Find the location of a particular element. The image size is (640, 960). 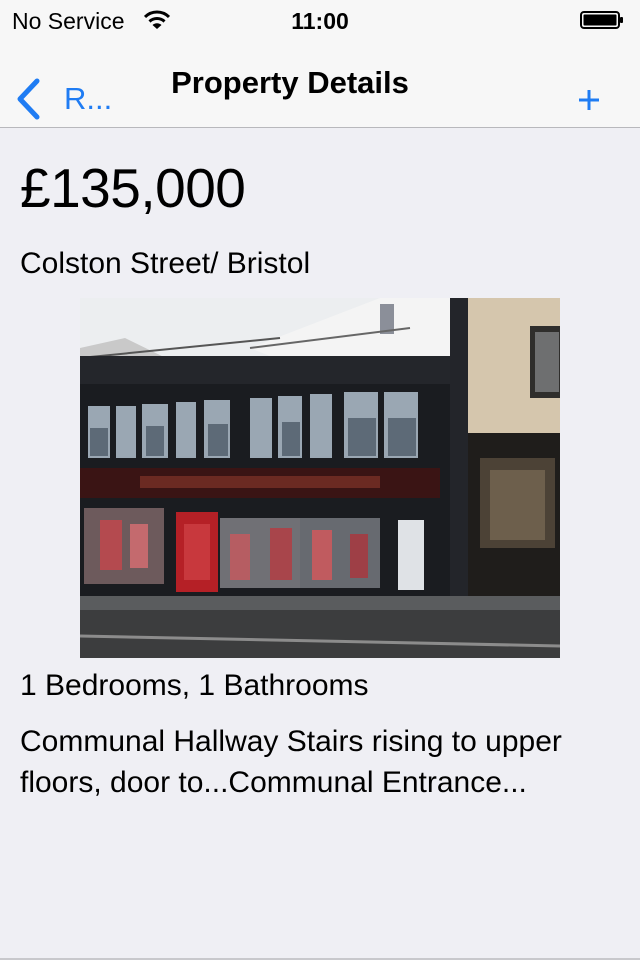

plus-icon is located at coordinates (589, 100).